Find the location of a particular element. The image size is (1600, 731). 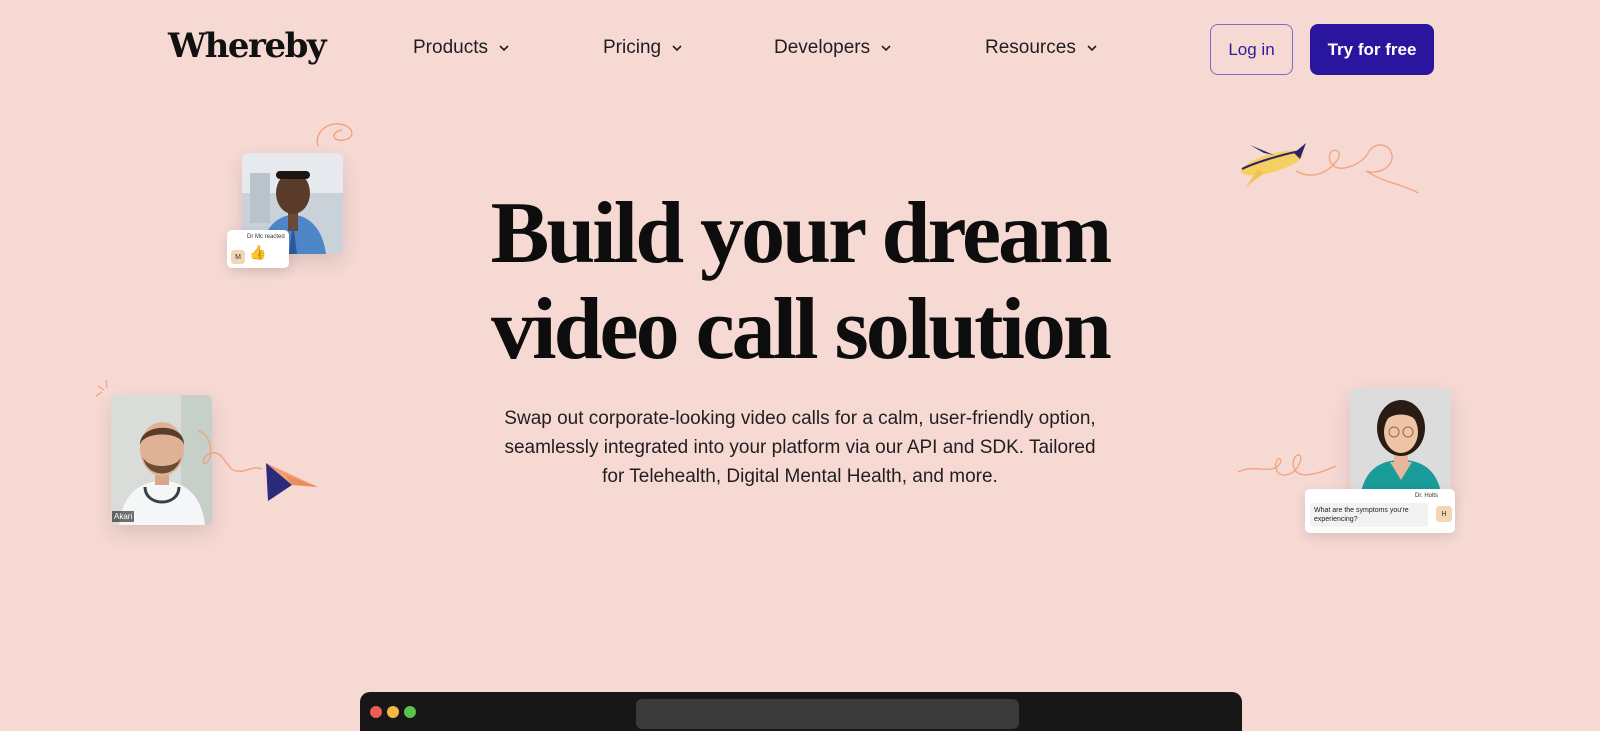

nav-resources: Resources is located at coordinates (1041, 48).